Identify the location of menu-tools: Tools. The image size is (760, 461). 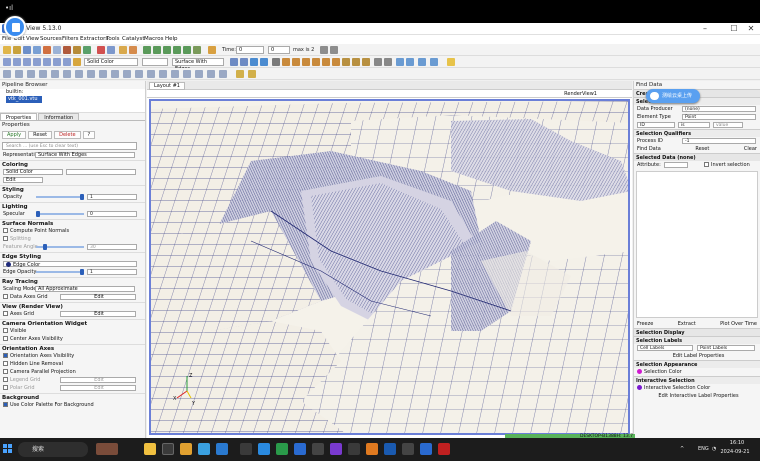
(113, 39).